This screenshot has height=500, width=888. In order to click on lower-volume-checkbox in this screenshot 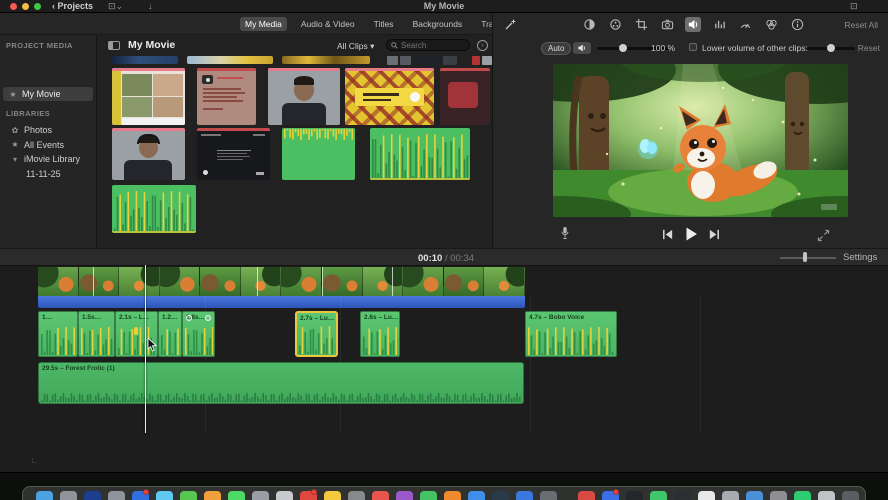, I will do `click(693, 47)`.